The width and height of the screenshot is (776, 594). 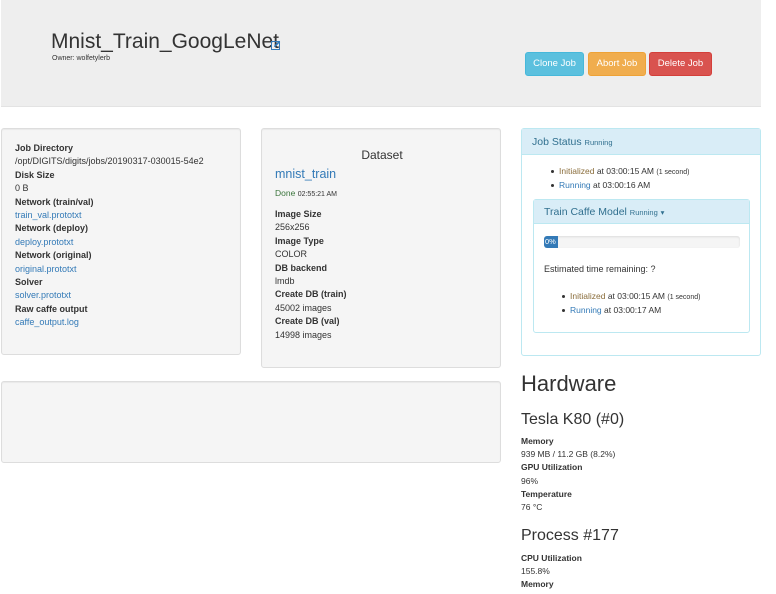 What do you see at coordinates (680, 64) in the screenshot?
I see `delete-job-button: Delete Job` at bounding box center [680, 64].